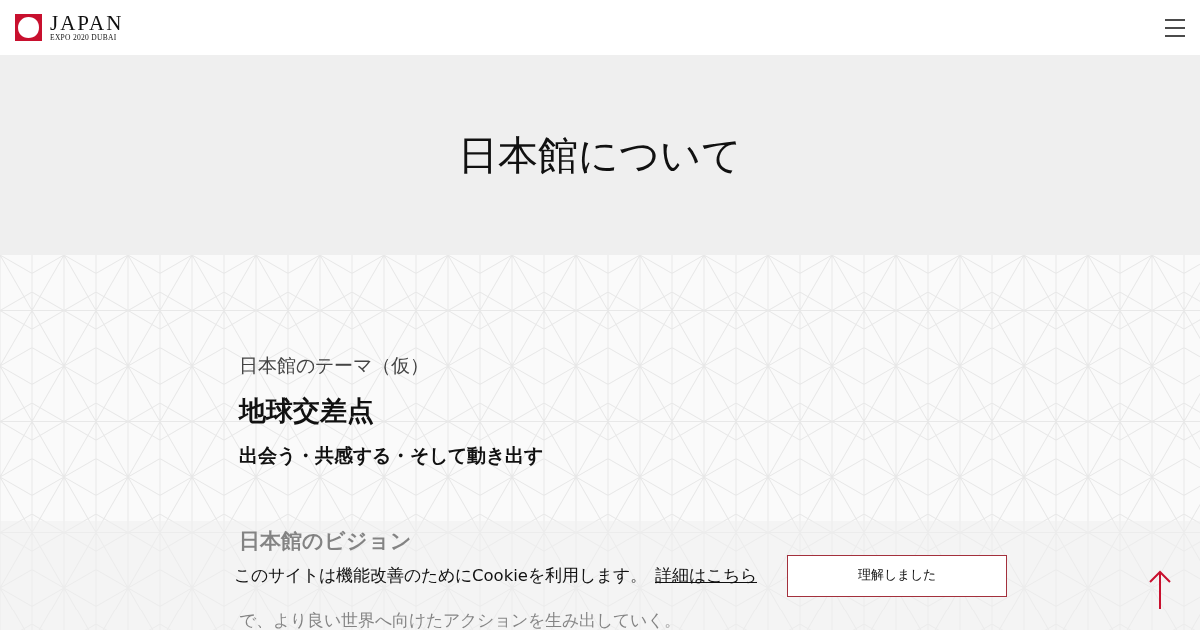 Image resolution: width=1200 pixels, height=630 pixels. Describe the element at coordinates (325, 541) in the screenshot. I see `vision-heading: 日本館のビジョン` at that location.